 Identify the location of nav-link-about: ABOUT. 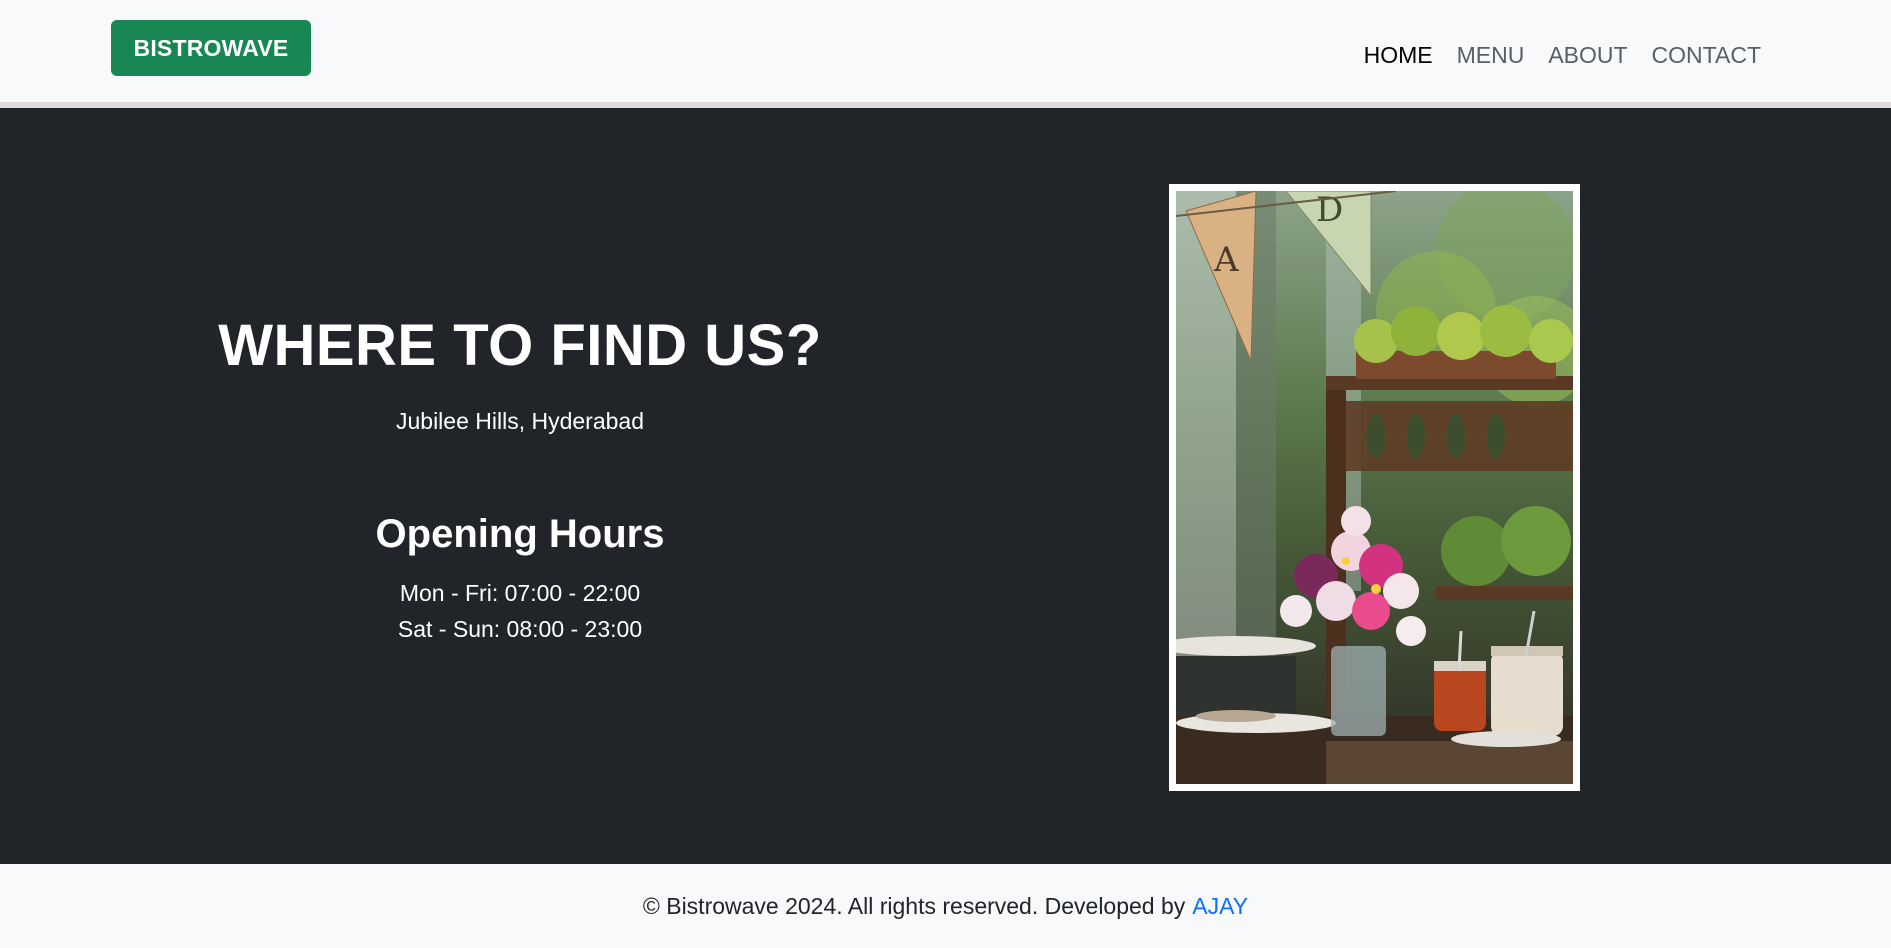
(1587, 55).